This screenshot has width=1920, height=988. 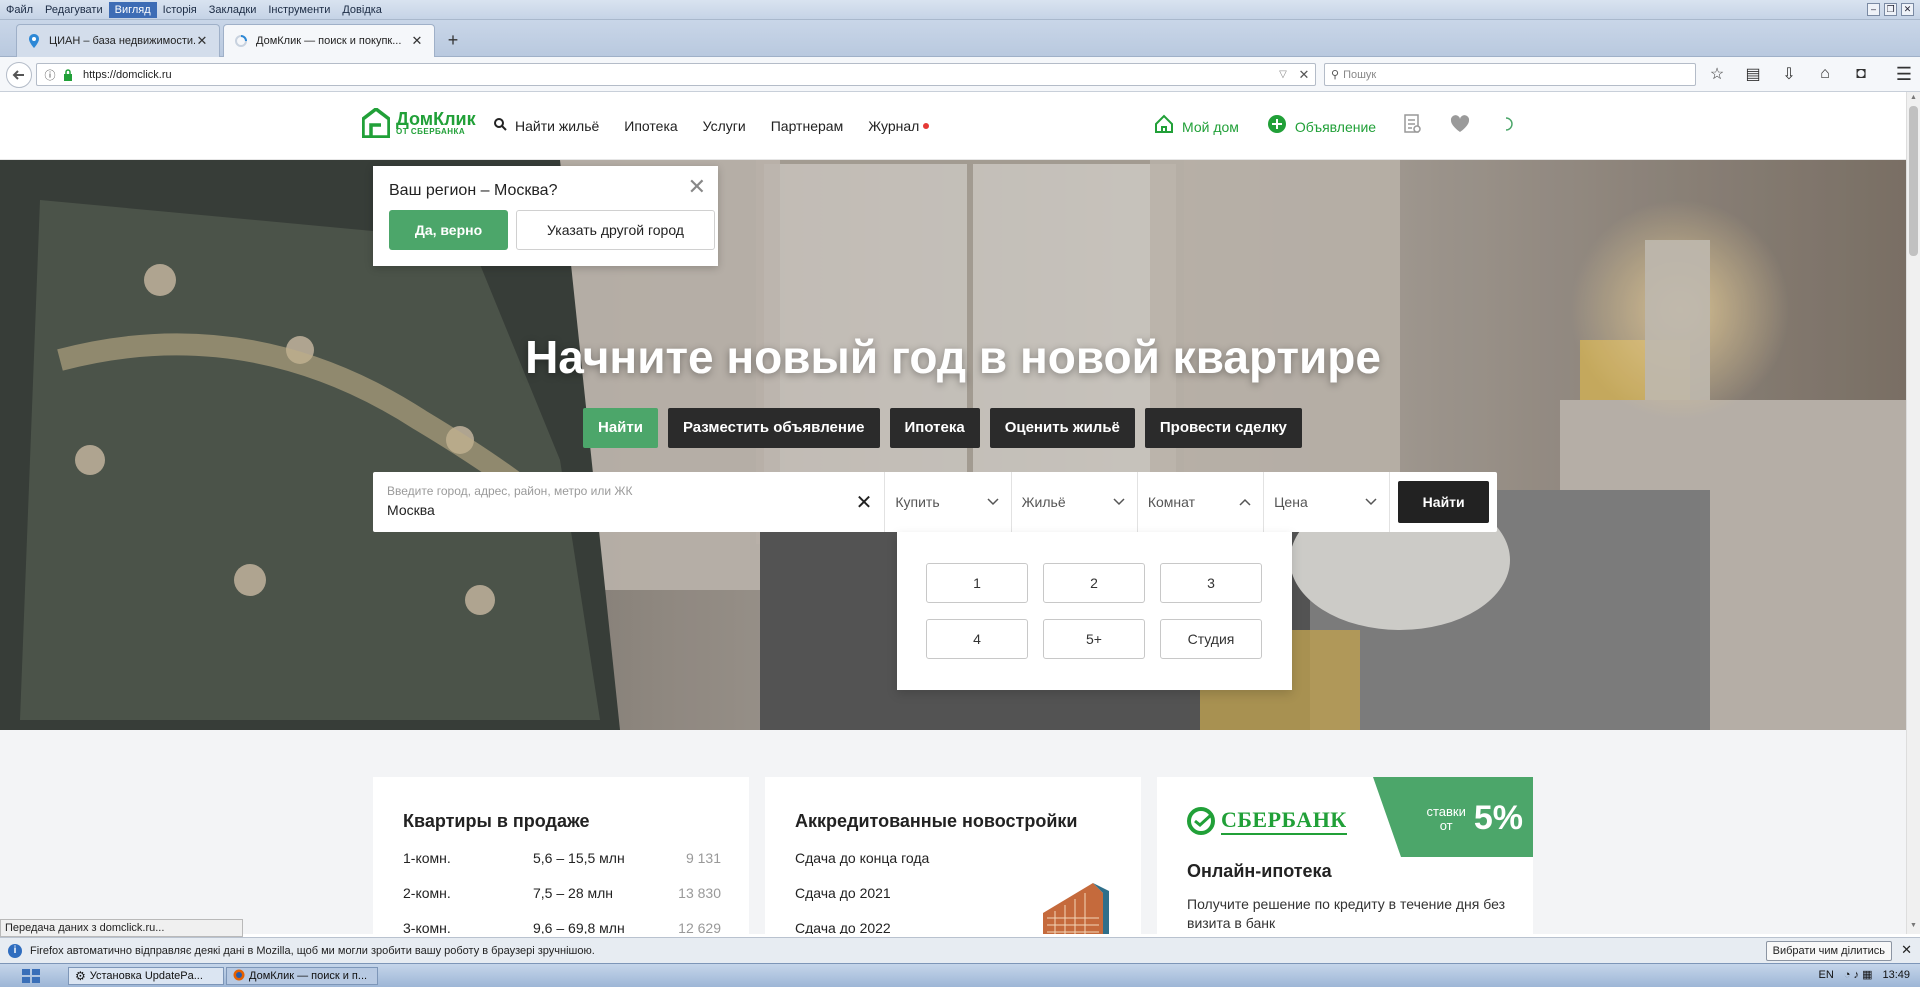 I want to click on hero-headline: Начните новый год в новой квартире, so click(x=953, y=357).